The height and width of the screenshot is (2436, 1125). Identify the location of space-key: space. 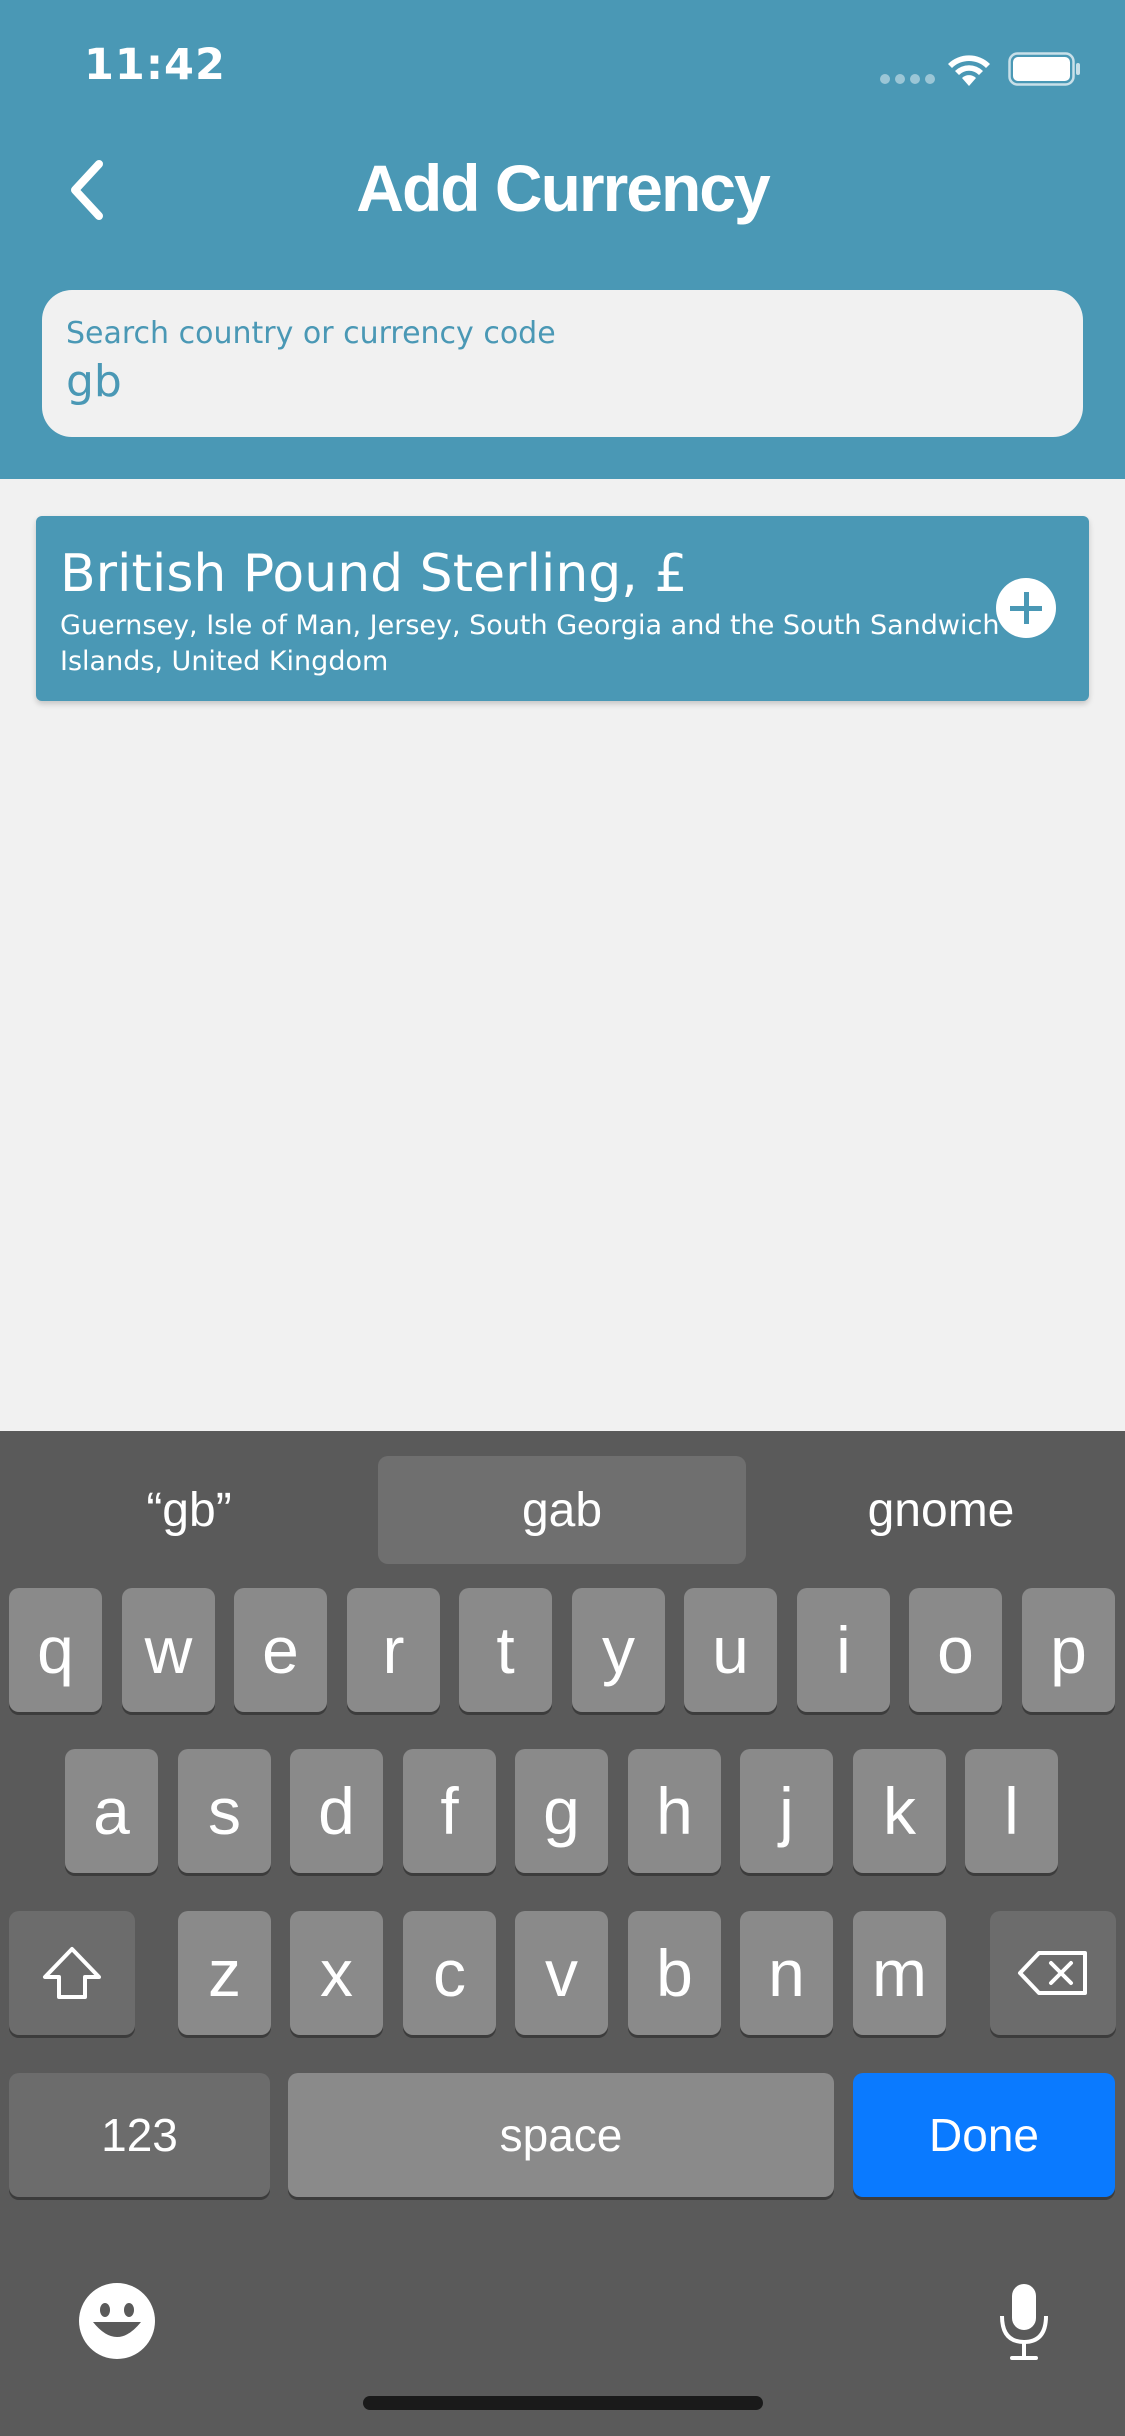
(561, 2135).